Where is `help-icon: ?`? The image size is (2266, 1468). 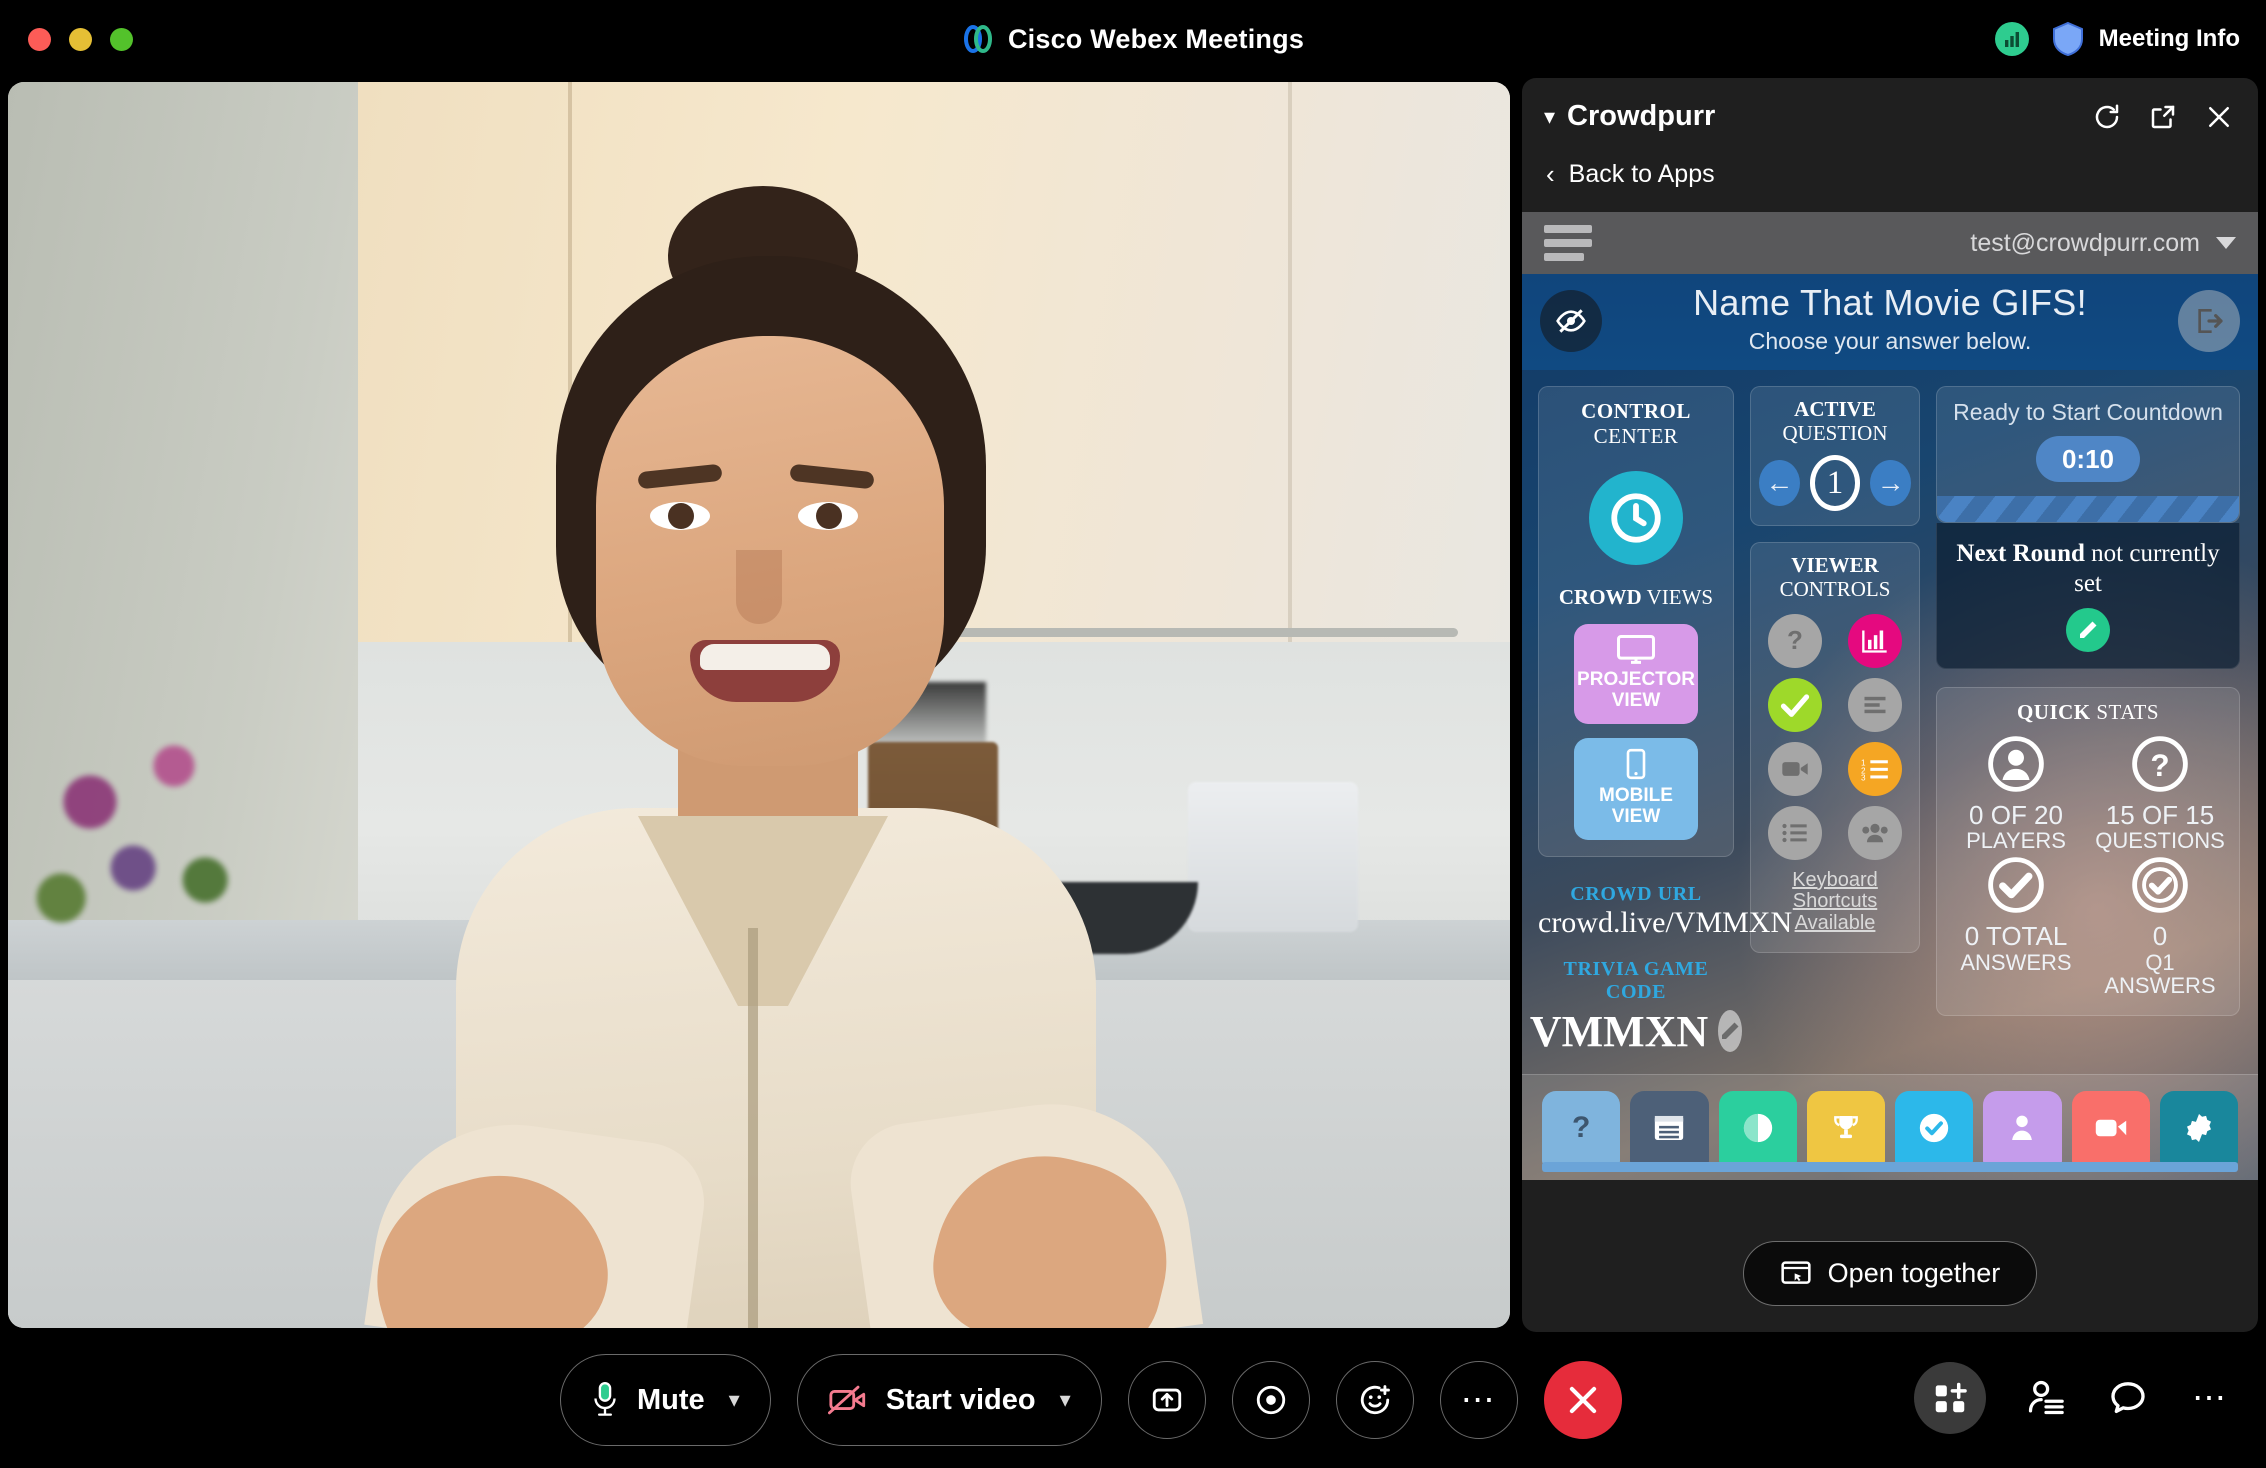 help-icon: ? is located at coordinates (1795, 640).